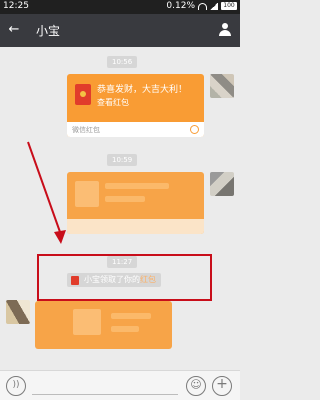  What do you see at coordinates (222, 386) in the screenshot?
I see `plus-icon: +` at bounding box center [222, 386].